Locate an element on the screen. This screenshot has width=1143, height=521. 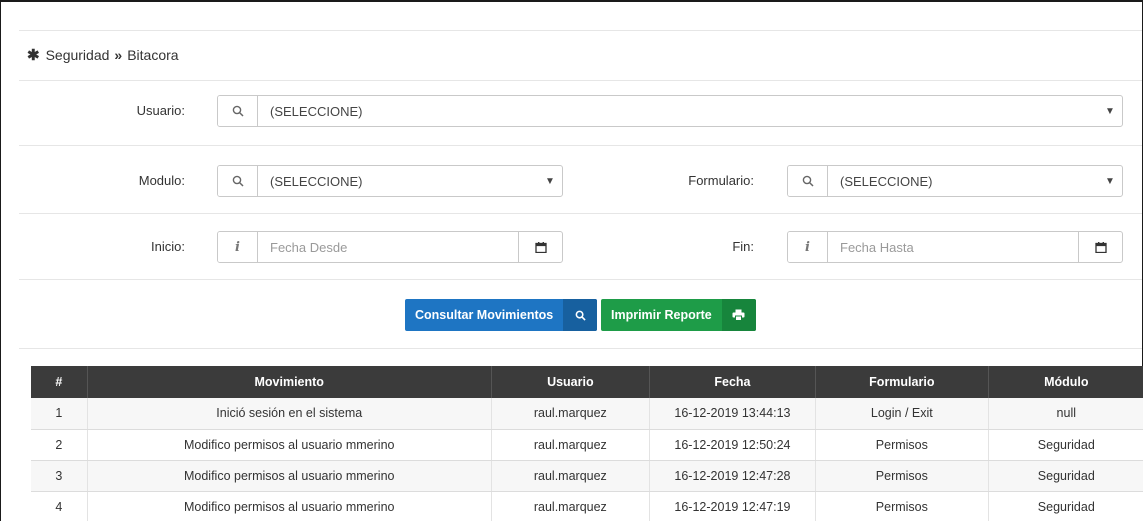
table-cell: 16-12-2019 12:47:28 is located at coordinates (733, 476).